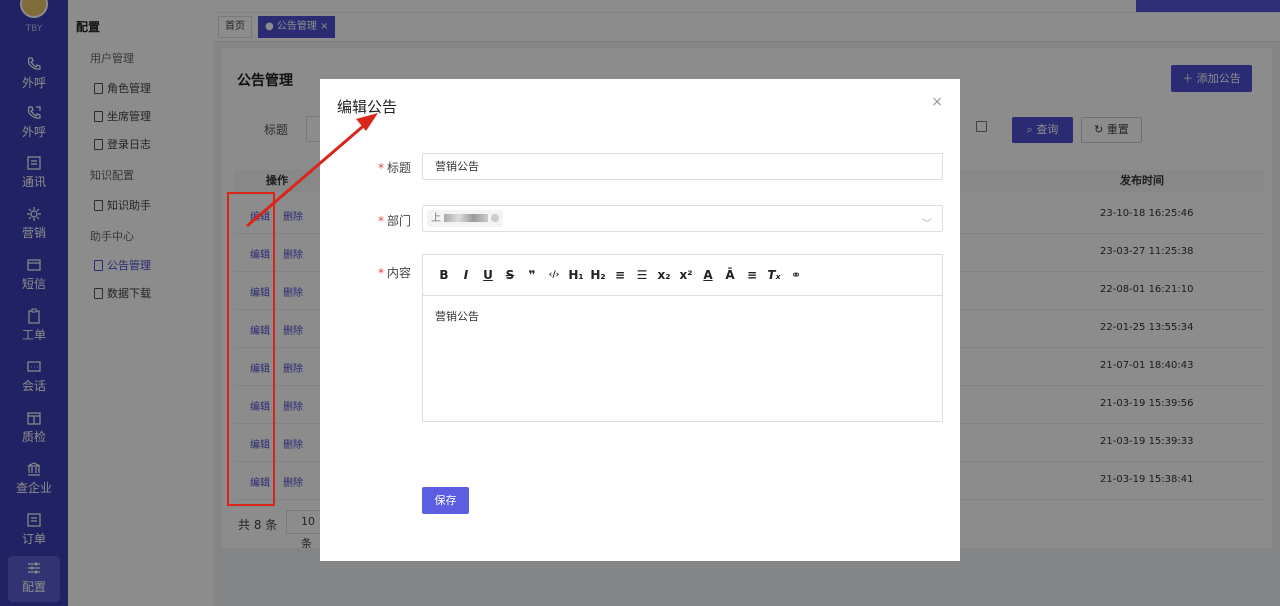 This screenshot has width=1280, height=606. I want to click on chevron-down-icon: ﹀, so click(927, 224).